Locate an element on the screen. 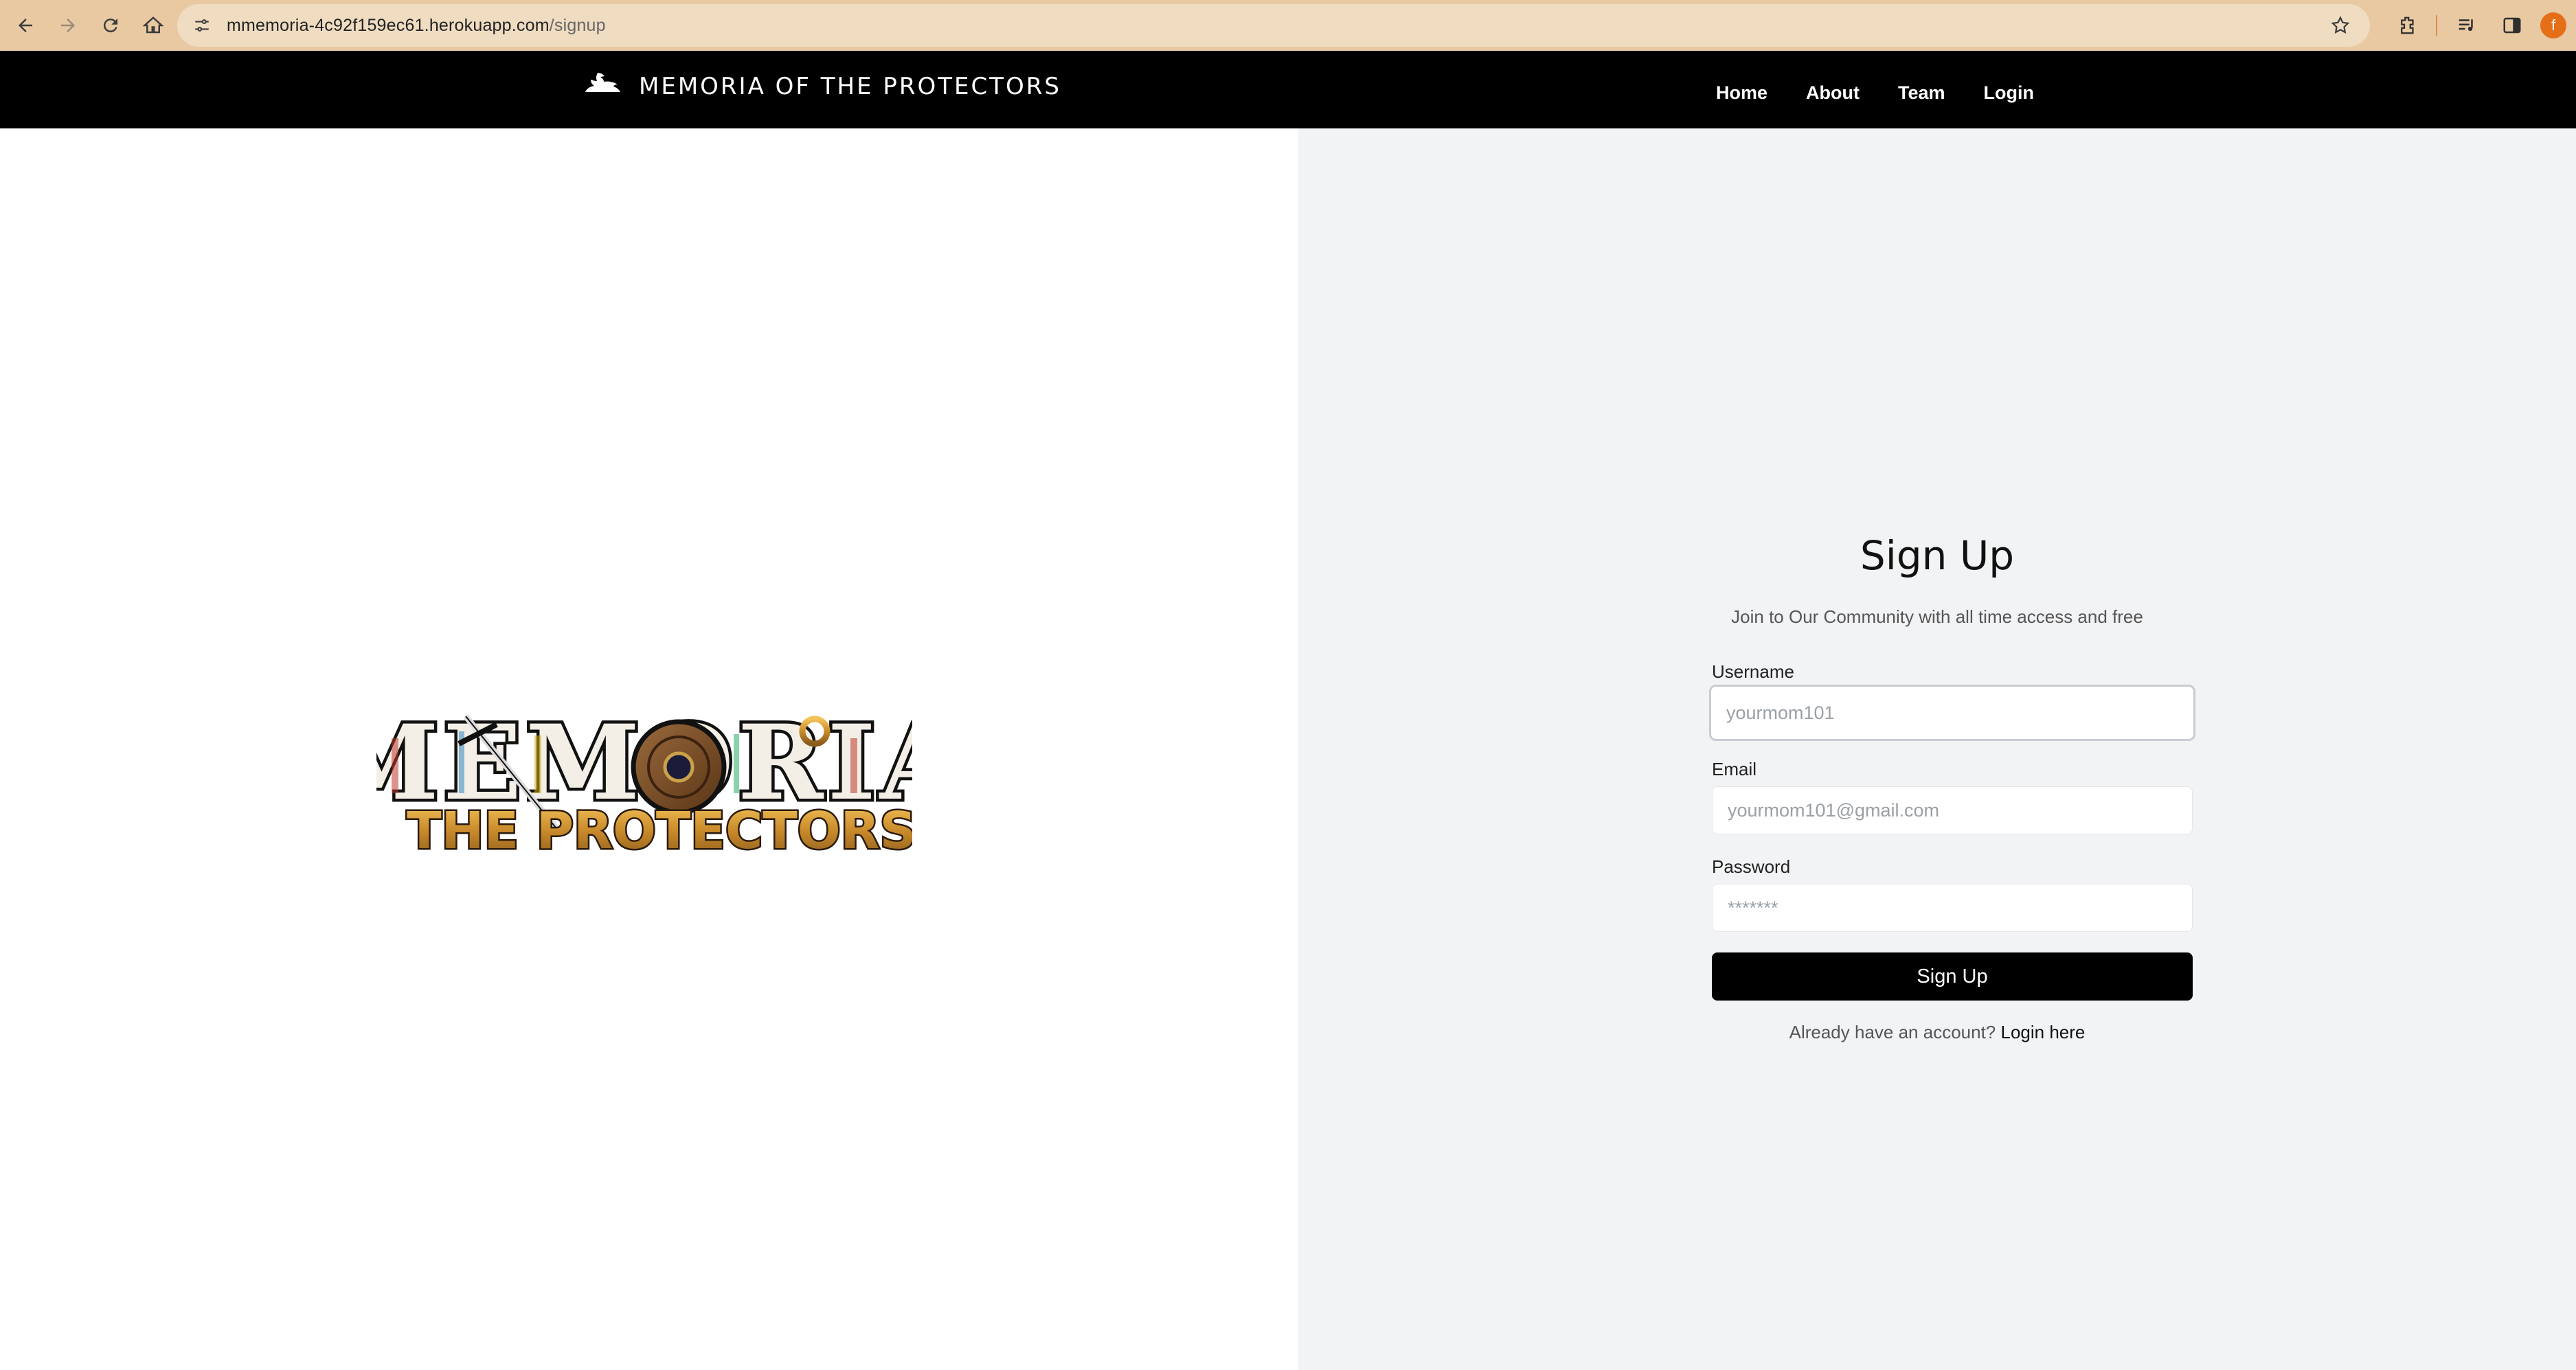 The height and width of the screenshot is (1370, 2576). reload-icon is located at coordinates (110, 25).